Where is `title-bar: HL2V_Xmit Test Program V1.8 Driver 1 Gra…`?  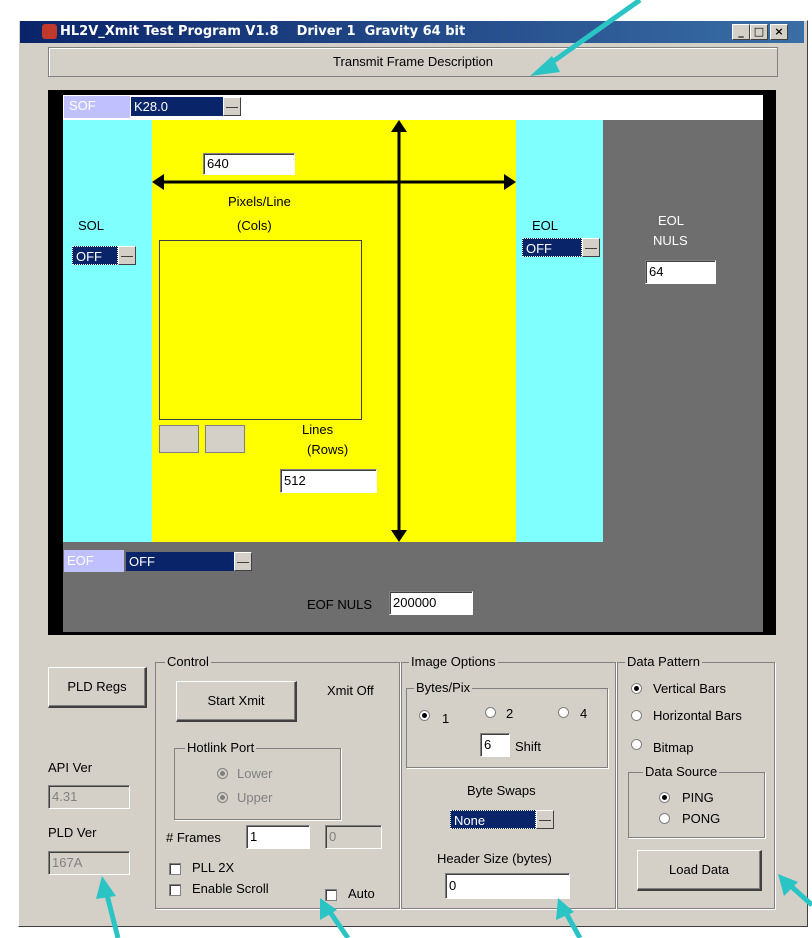
title-bar: HL2V_Xmit Test Program V1.8 Driver 1 Gra… is located at coordinates (412, 32).